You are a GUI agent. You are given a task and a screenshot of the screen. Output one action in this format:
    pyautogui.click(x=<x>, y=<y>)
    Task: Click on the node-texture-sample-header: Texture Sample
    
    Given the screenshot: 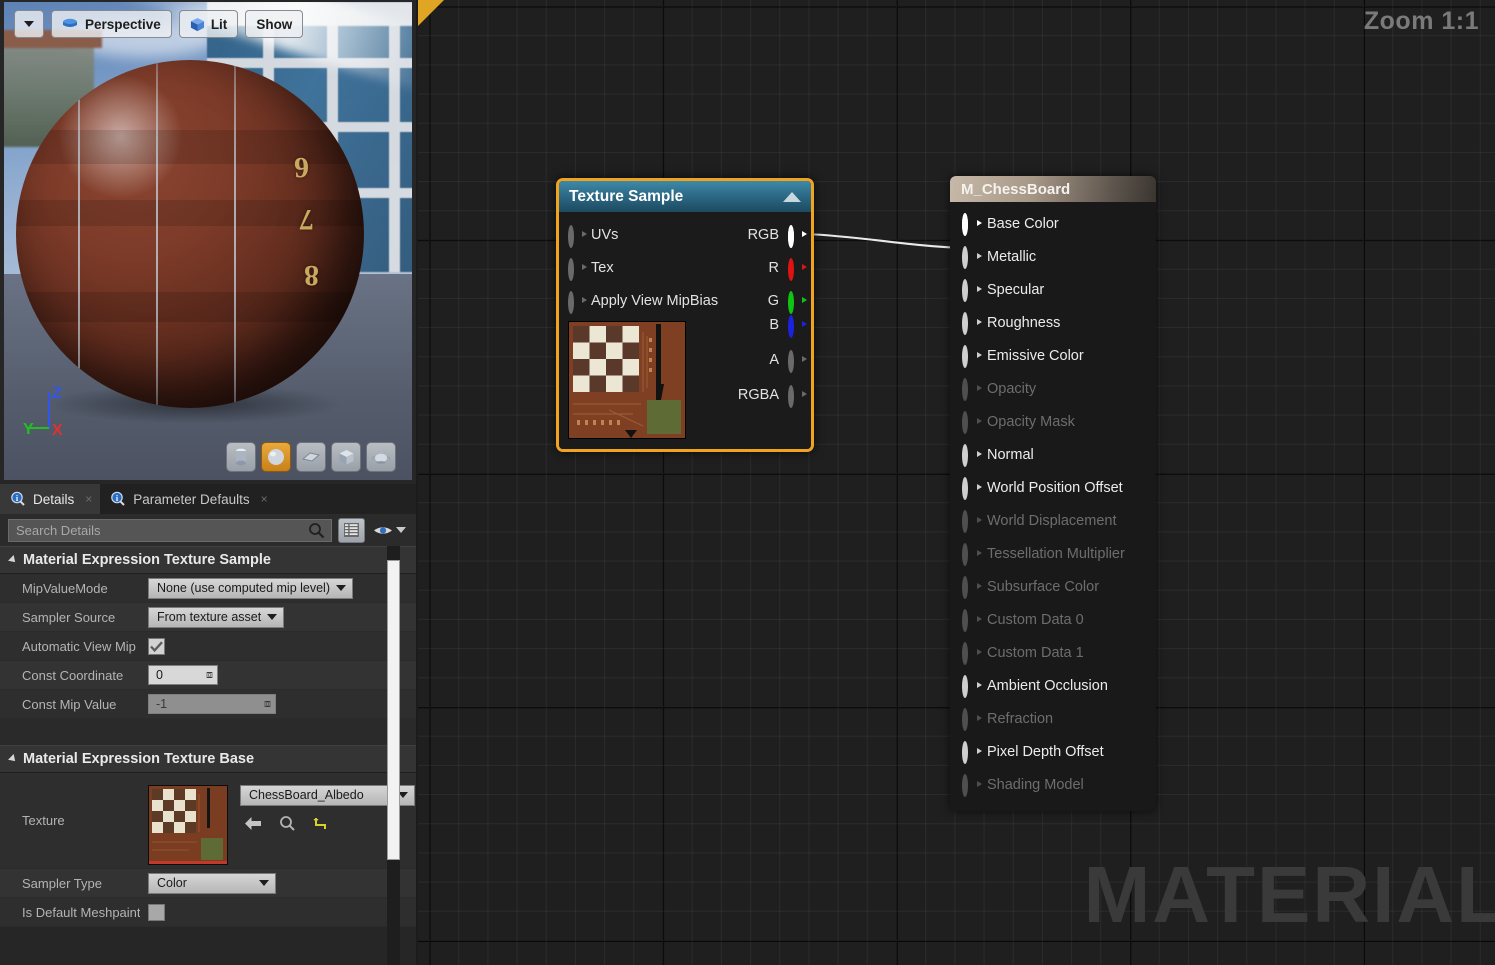 What is the action you would take?
    pyautogui.click(x=685, y=196)
    